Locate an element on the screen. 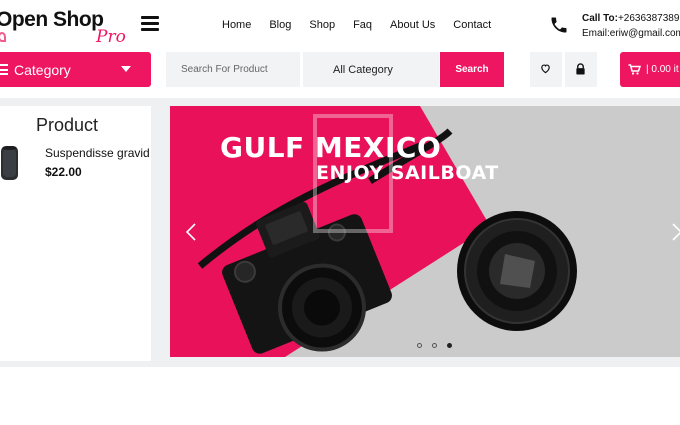 The image size is (680, 425). list-icon is located at coordinates (4, 69).